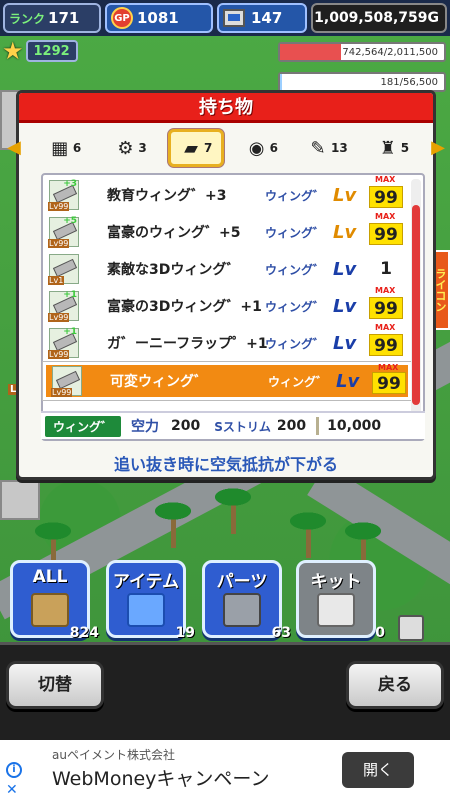 The width and height of the screenshot is (450, 800). What do you see at coordinates (409, 82) in the screenshot?
I see `research-bar-text: 181/56,500` at bounding box center [409, 82].